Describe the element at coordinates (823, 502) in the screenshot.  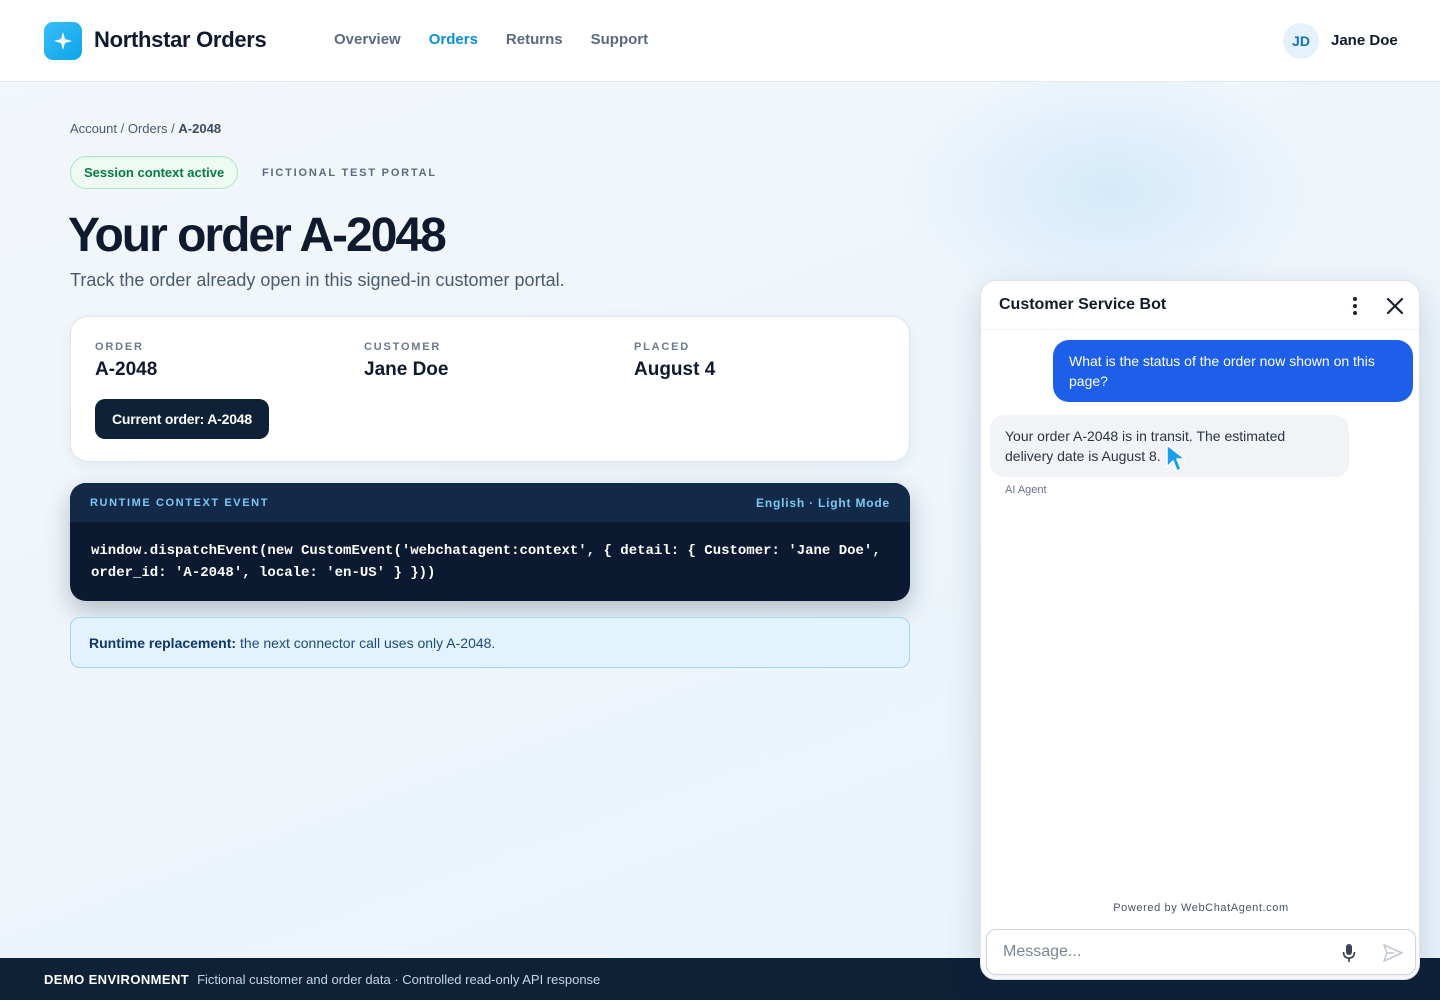
I see `code-card-meta: English · Light Mode` at that location.